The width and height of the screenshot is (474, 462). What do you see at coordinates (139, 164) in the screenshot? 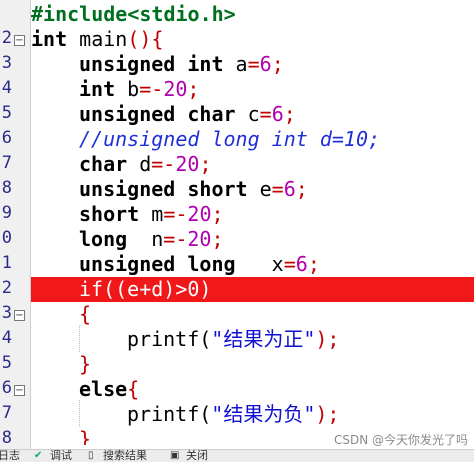
I see `identifier: d` at bounding box center [139, 164].